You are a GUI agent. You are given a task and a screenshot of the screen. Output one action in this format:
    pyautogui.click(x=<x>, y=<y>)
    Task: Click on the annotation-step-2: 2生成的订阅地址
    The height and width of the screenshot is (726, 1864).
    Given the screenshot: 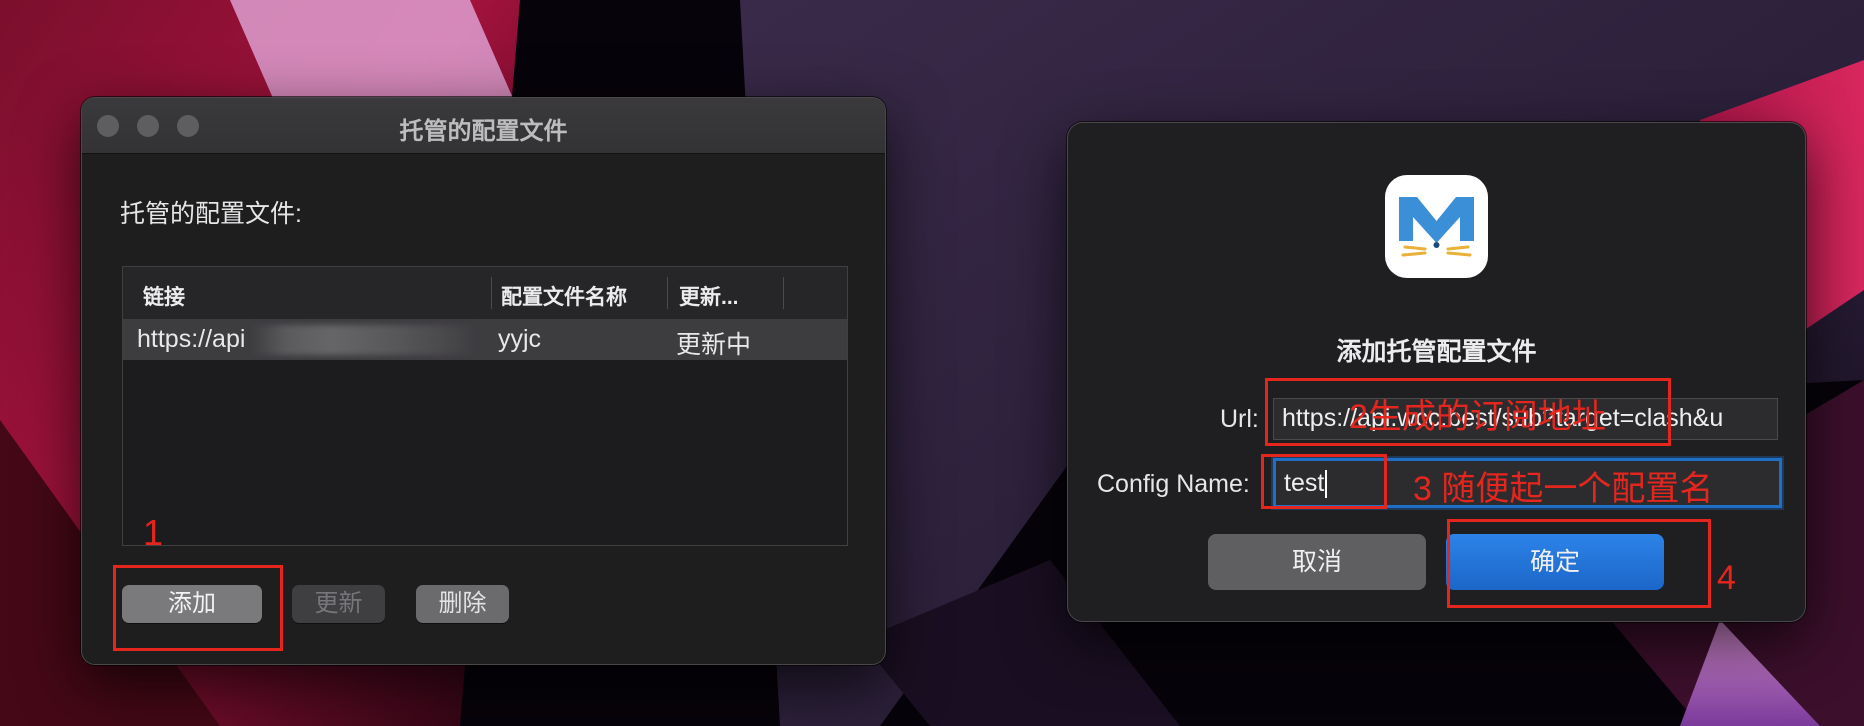 What is the action you would take?
    pyautogui.click(x=1477, y=417)
    